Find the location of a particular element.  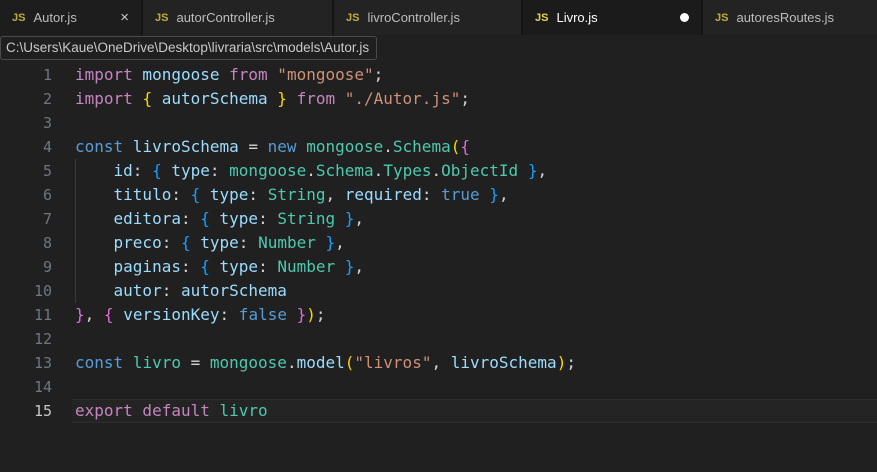

modified-indicator-dot is located at coordinates (684, 17).